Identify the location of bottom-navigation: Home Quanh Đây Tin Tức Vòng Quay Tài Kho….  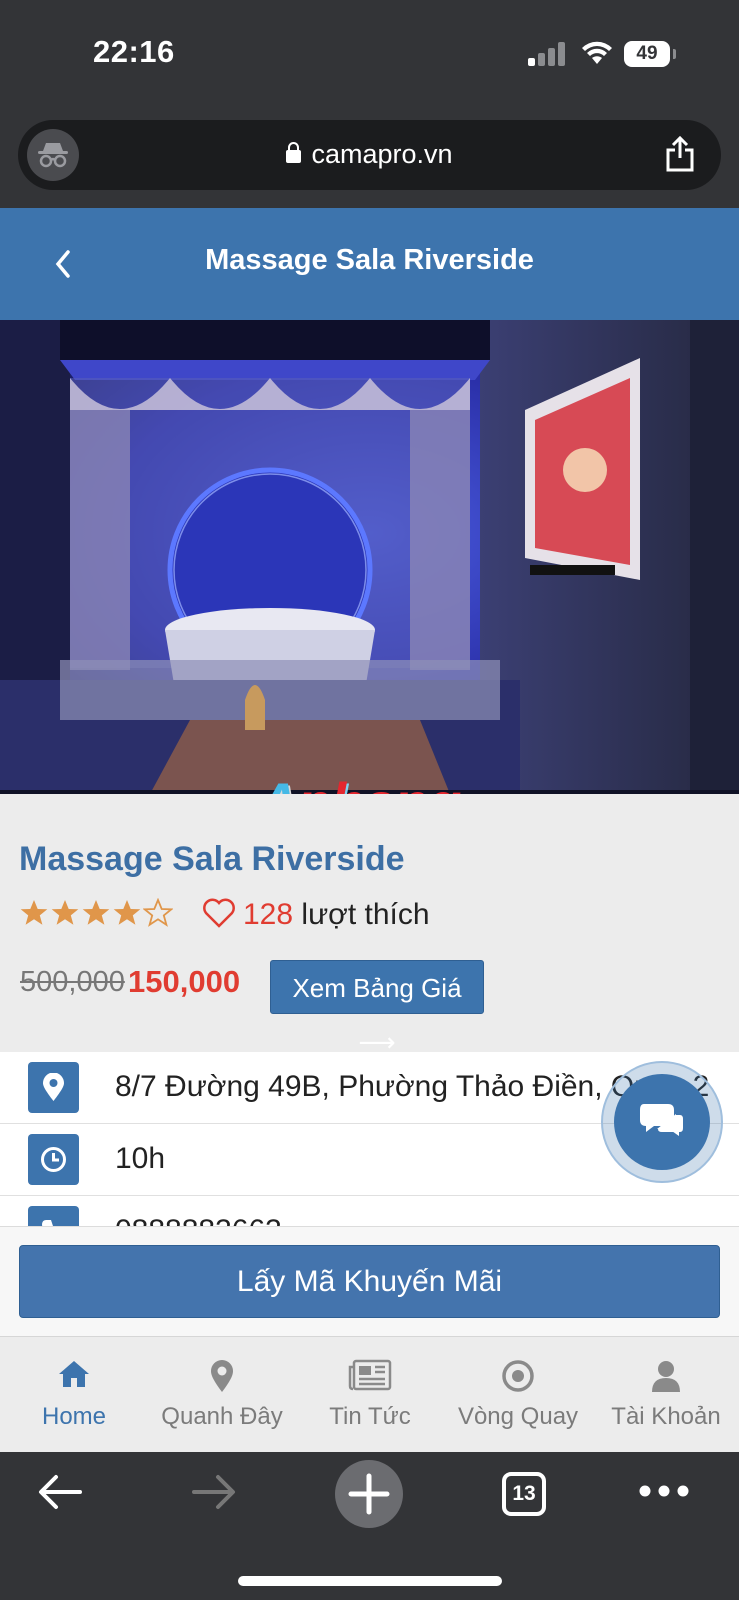
(369, 1394).